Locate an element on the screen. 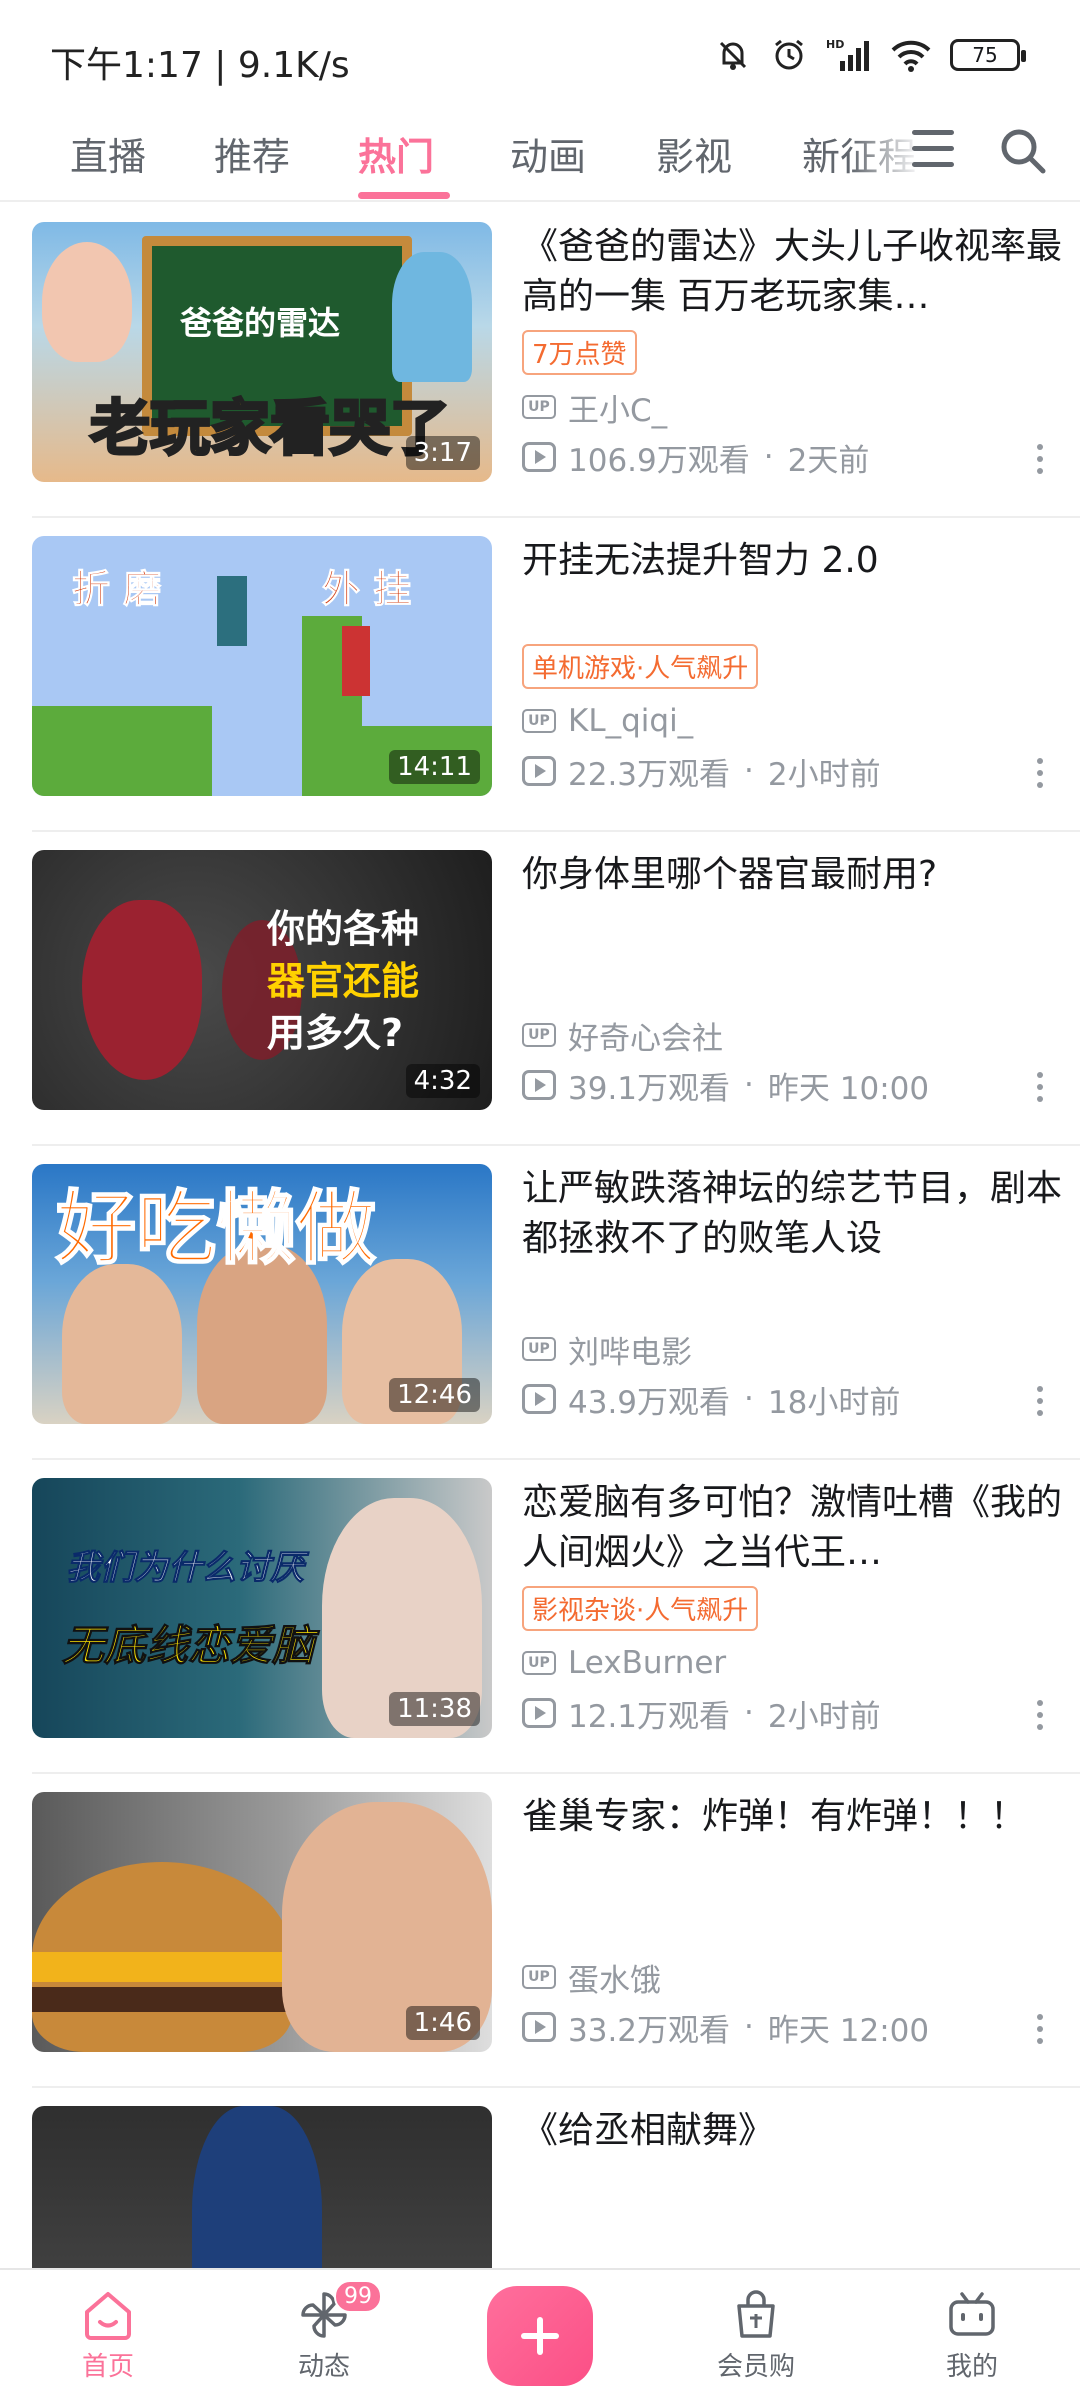 Image resolution: width=1080 pixels, height=2400 pixels. duration: 12:46 is located at coordinates (434, 1395).